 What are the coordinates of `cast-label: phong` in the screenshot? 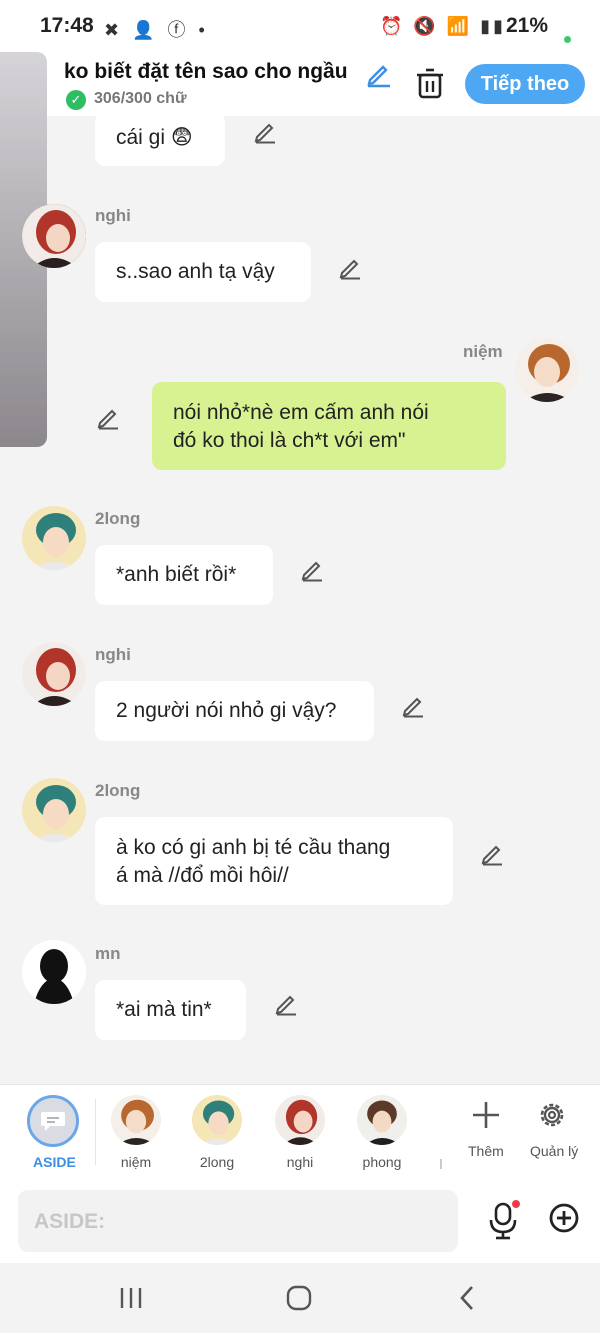 It's located at (382, 1162).